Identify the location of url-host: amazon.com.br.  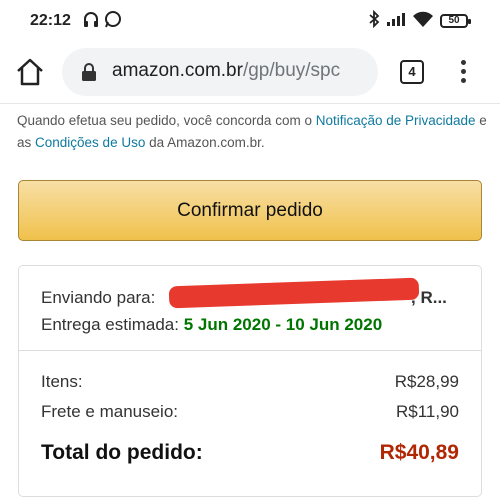
(177, 70).